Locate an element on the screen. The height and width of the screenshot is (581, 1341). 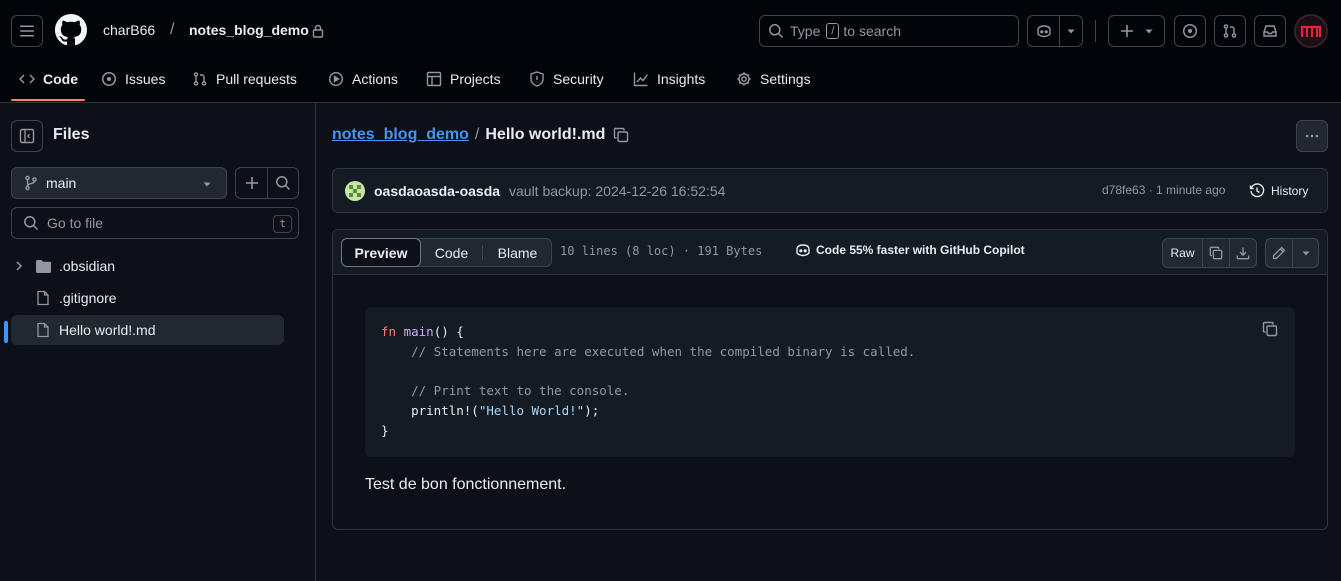
commit-author: oasdaoasda-oasda is located at coordinates (437, 191).